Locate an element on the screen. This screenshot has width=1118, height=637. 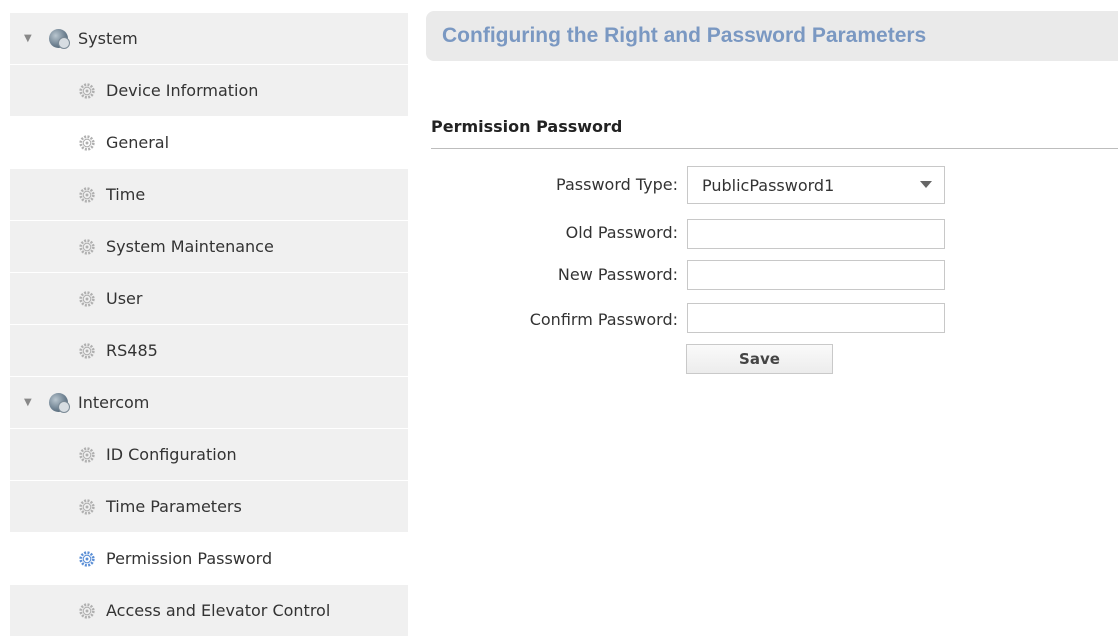
sidebar-item-general: General is located at coordinates (209, 143).